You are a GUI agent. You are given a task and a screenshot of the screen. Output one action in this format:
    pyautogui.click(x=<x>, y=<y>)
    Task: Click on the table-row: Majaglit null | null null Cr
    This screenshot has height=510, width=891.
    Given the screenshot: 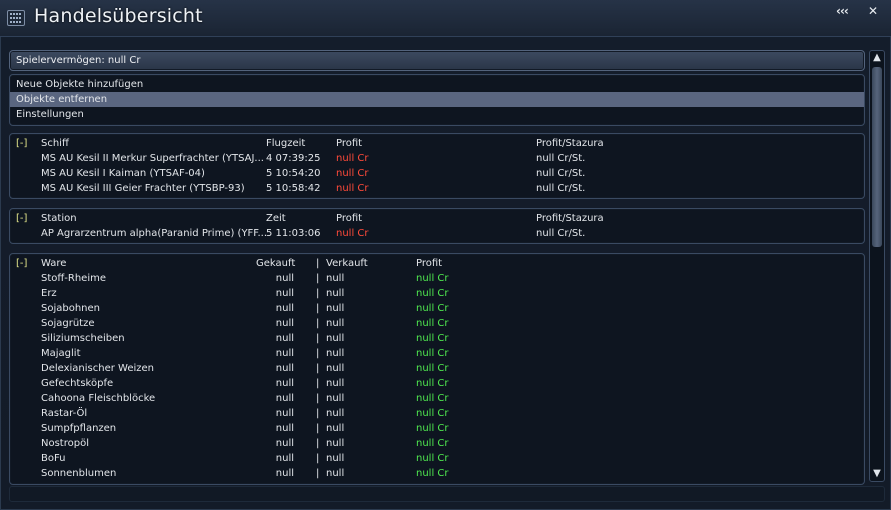 What is the action you would take?
    pyautogui.click(x=437, y=353)
    